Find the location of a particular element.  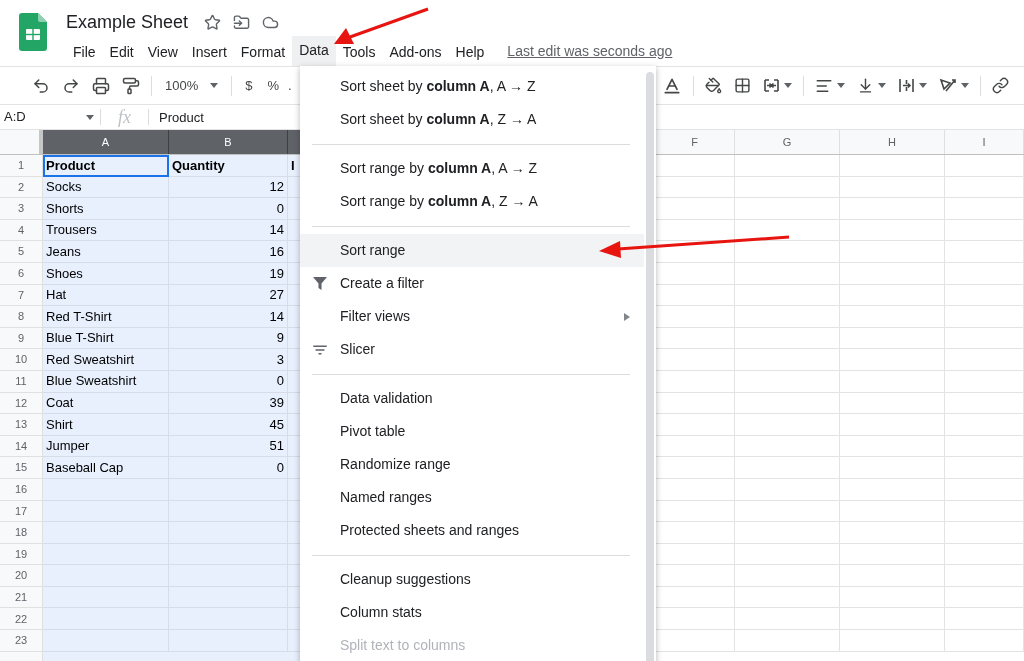

select-all-corner is located at coordinates (21, 142).